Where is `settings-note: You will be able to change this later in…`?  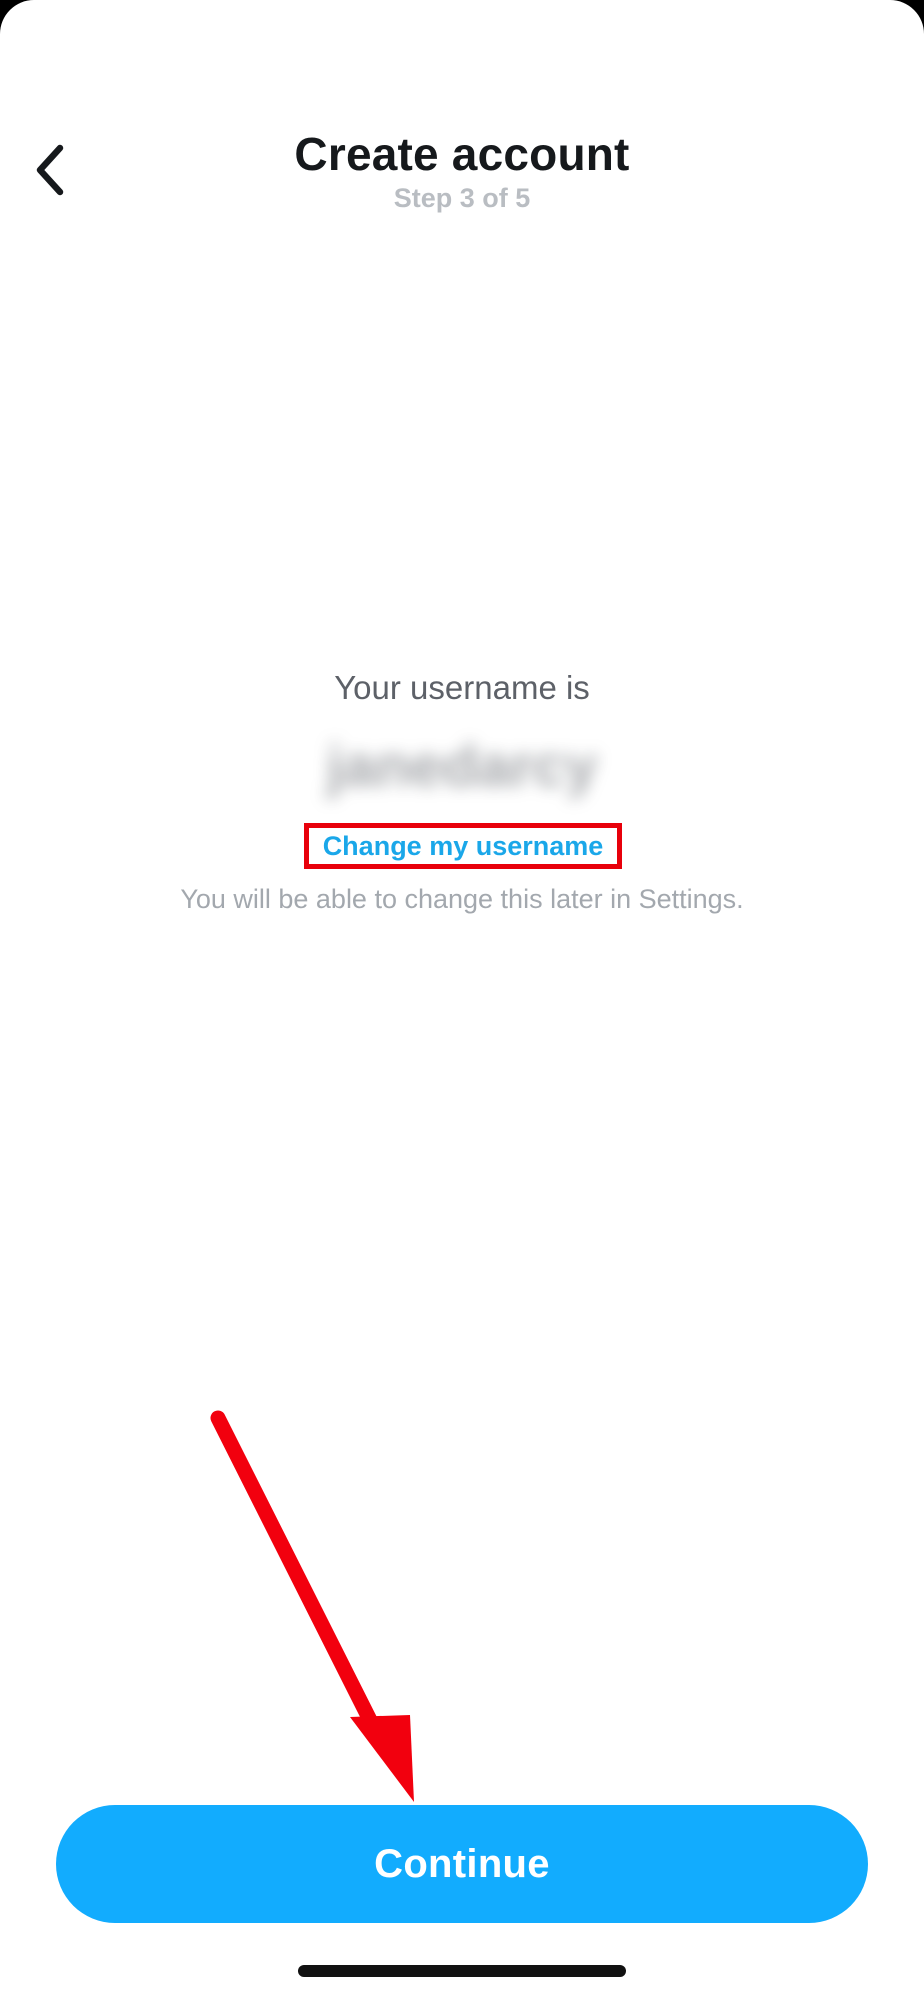
settings-note: You will be able to change this later in… is located at coordinates (462, 899).